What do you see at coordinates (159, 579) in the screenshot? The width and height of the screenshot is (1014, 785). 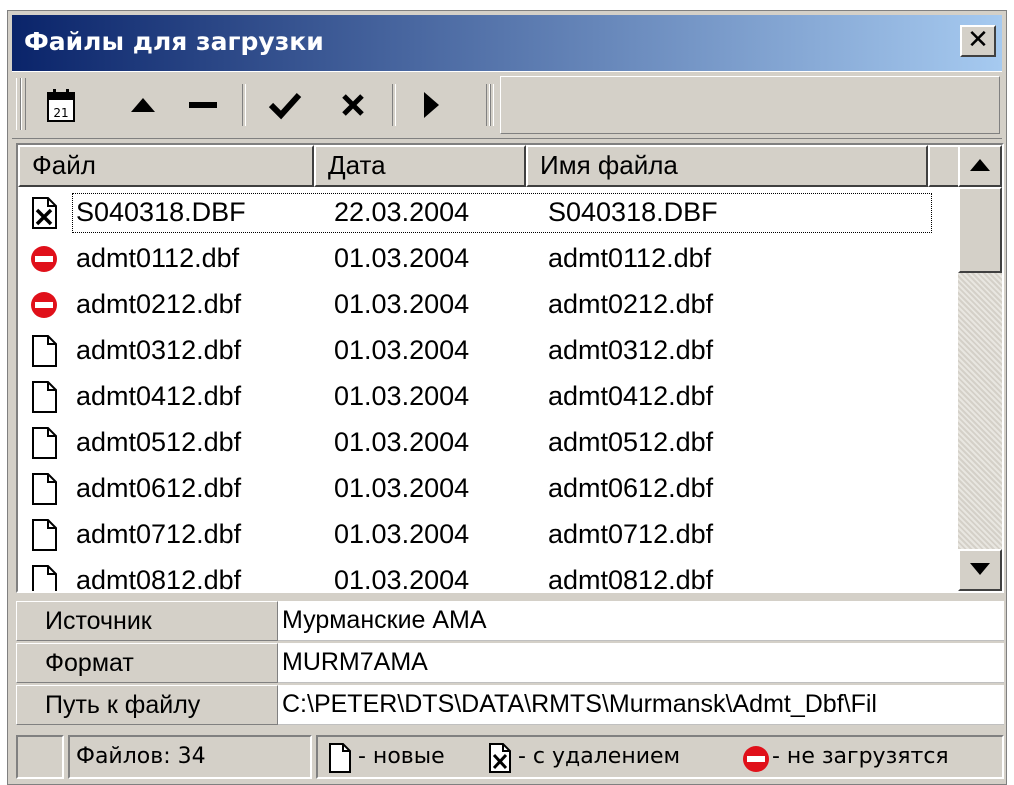 I see `cell-file: admt0812.dbf` at bounding box center [159, 579].